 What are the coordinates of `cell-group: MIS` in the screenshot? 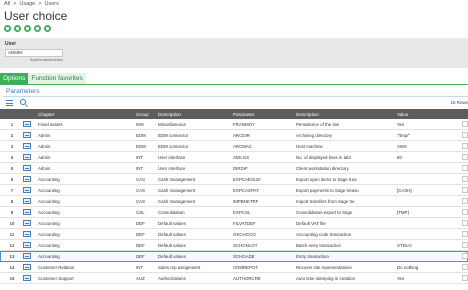 It's located at (140, 124).